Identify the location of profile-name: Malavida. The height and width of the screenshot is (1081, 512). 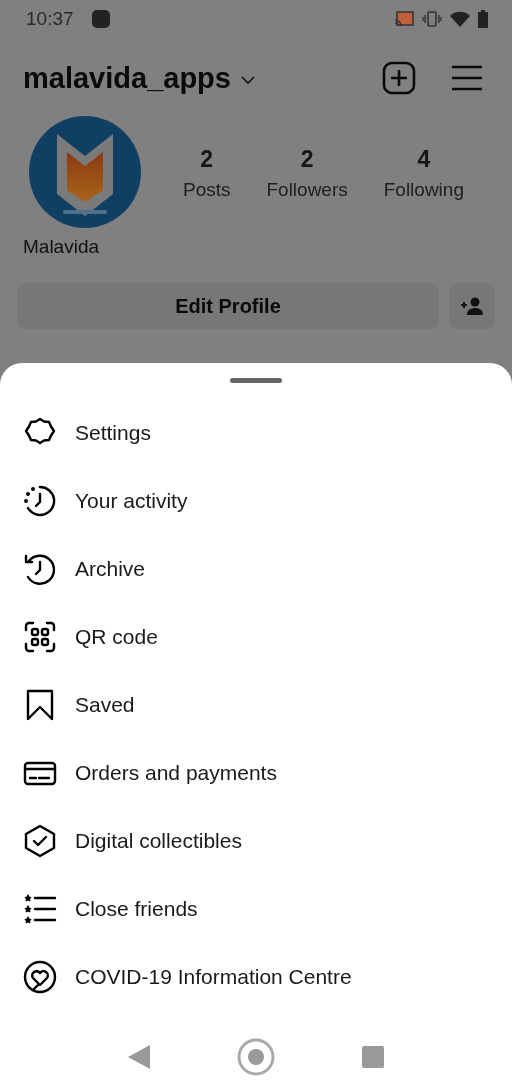
(61, 247).